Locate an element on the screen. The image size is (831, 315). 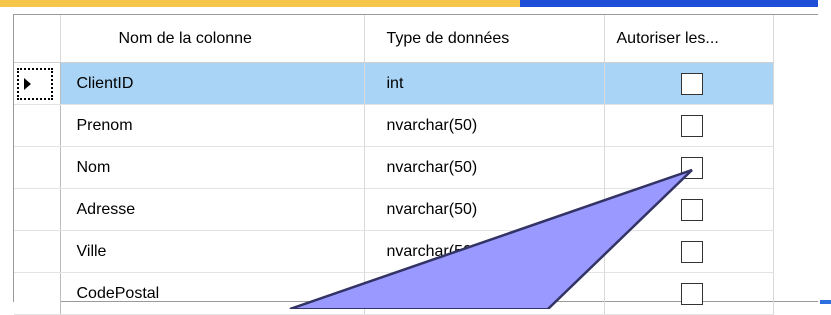
column-name-cell: CodePostal is located at coordinates (212, 293).